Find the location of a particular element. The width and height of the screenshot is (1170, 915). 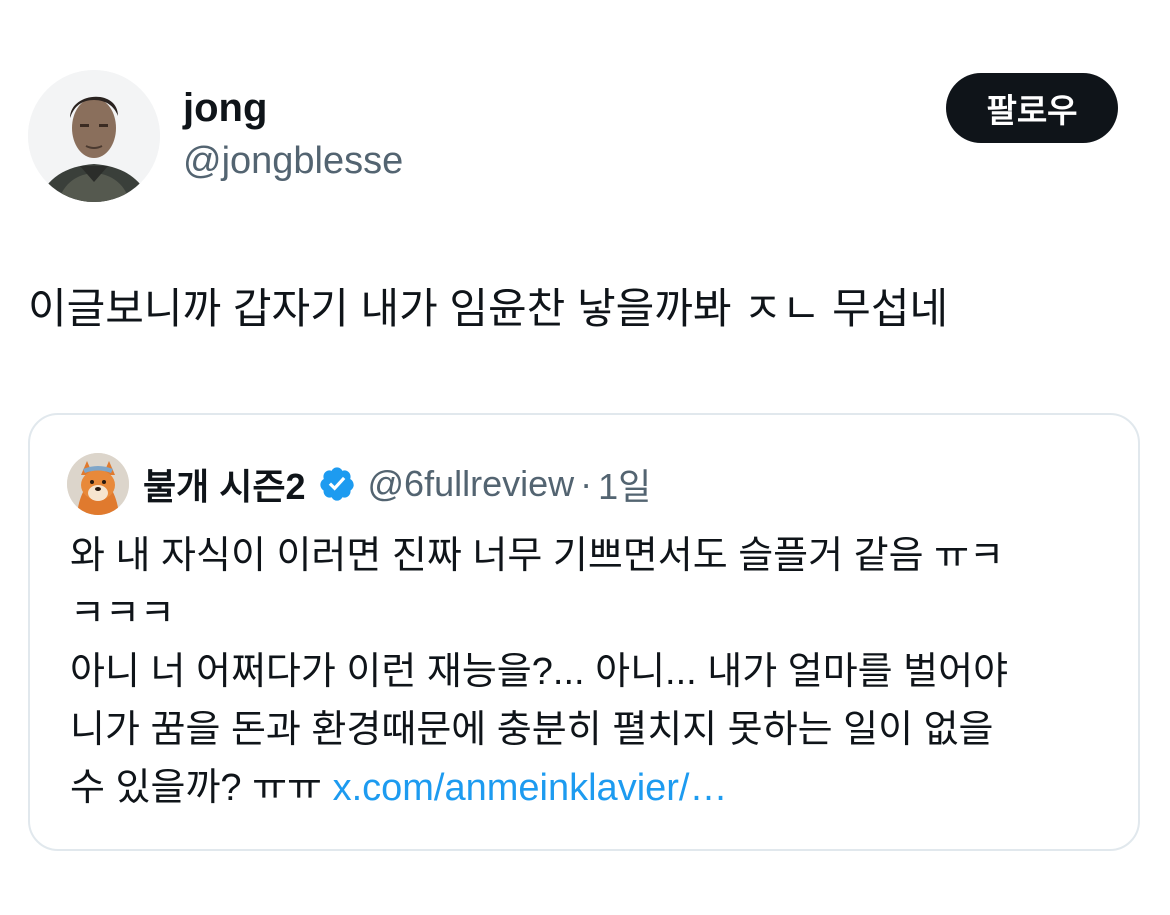

author-info: jong @jongblesse is located at coordinates (293, 135).